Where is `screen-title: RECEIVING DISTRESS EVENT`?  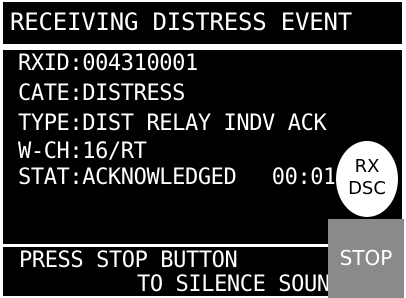 screen-title: RECEIVING DISTRESS EVENT is located at coordinates (181, 22).